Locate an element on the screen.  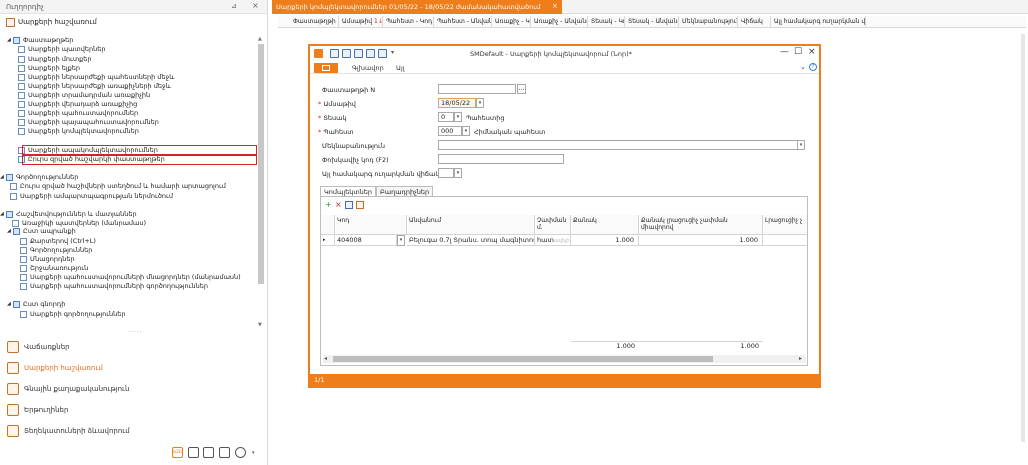
date-field: 18/05/22 is located at coordinates (457, 103).